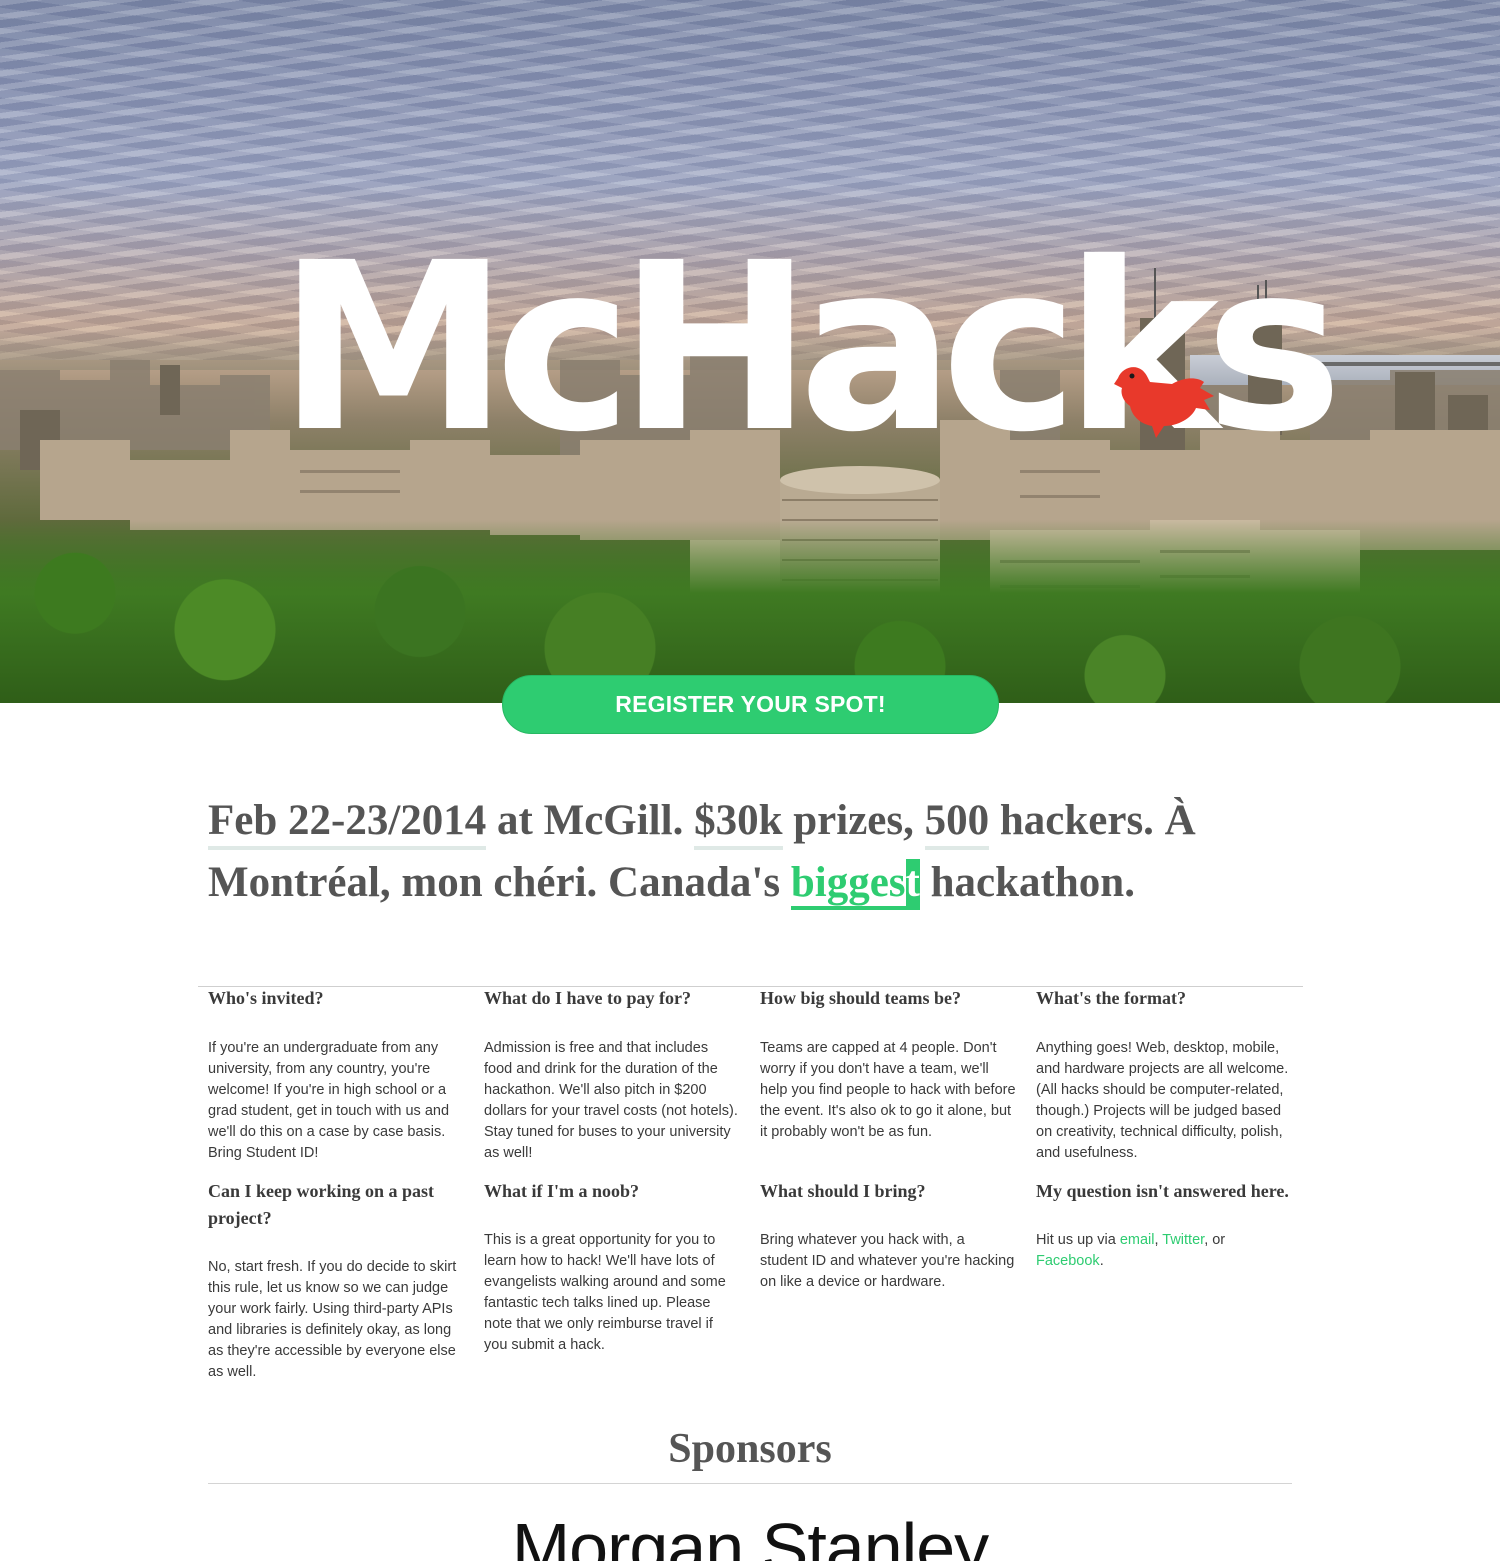 The image size is (1500, 1561). Describe the element at coordinates (1101, 1261) in the screenshot. I see `contact-suffix: .` at that location.